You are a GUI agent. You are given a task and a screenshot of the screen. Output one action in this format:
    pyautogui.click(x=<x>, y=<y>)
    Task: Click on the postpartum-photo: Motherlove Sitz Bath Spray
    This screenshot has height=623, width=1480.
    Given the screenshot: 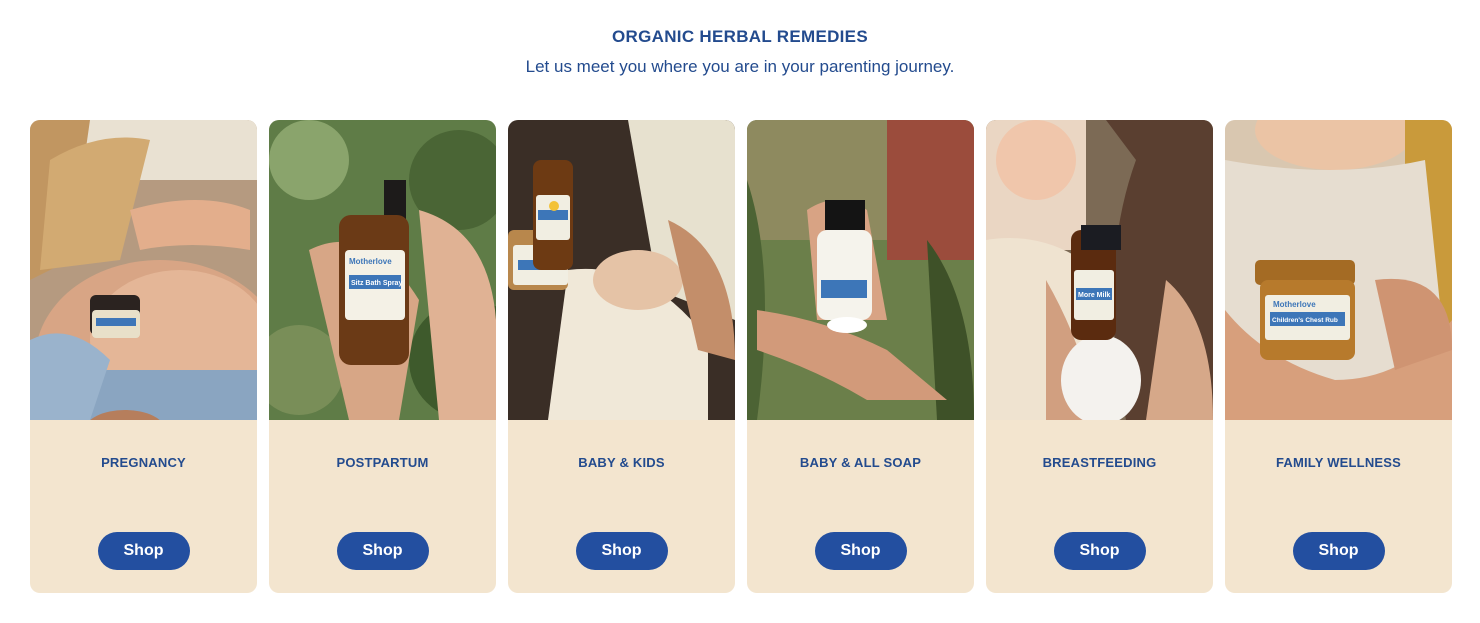 What is the action you would take?
    pyautogui.click(x=382, y=270)
    